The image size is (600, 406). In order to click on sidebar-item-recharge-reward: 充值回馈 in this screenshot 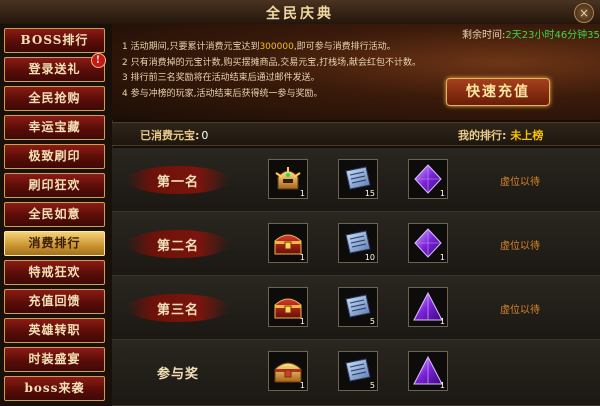, I will do `click(54, 301)`.